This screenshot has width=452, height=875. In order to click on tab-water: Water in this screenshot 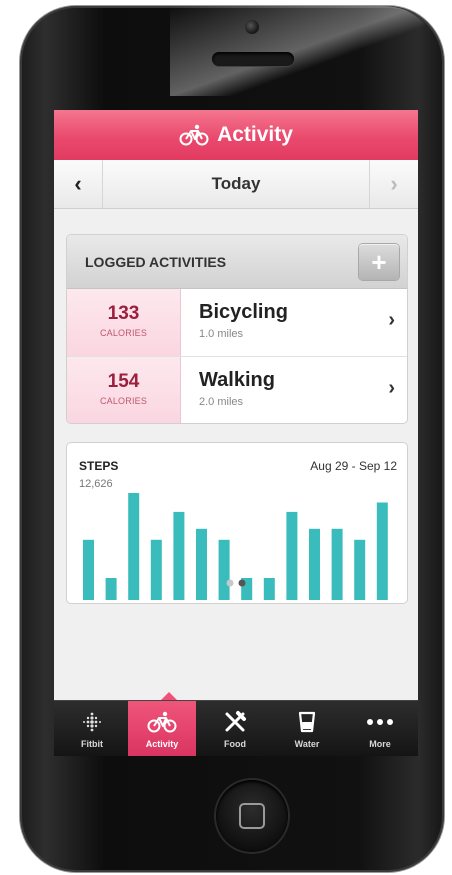, I will do `click(307, 728)`.